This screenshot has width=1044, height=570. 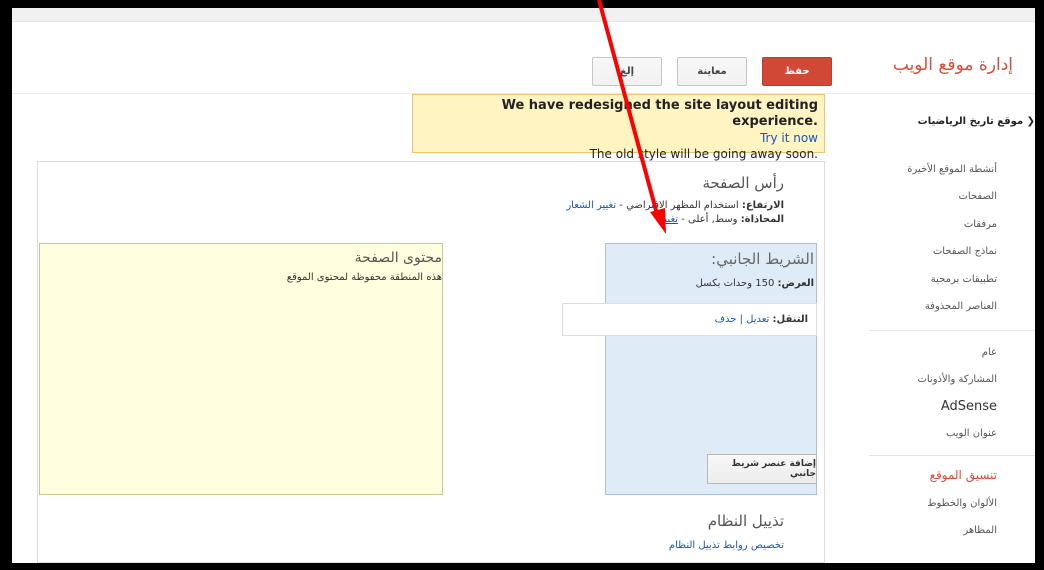 I want to click on header-alignment-line: المحاذاة: وسط, أعلى - تغيير, so click(x=721, y=219).